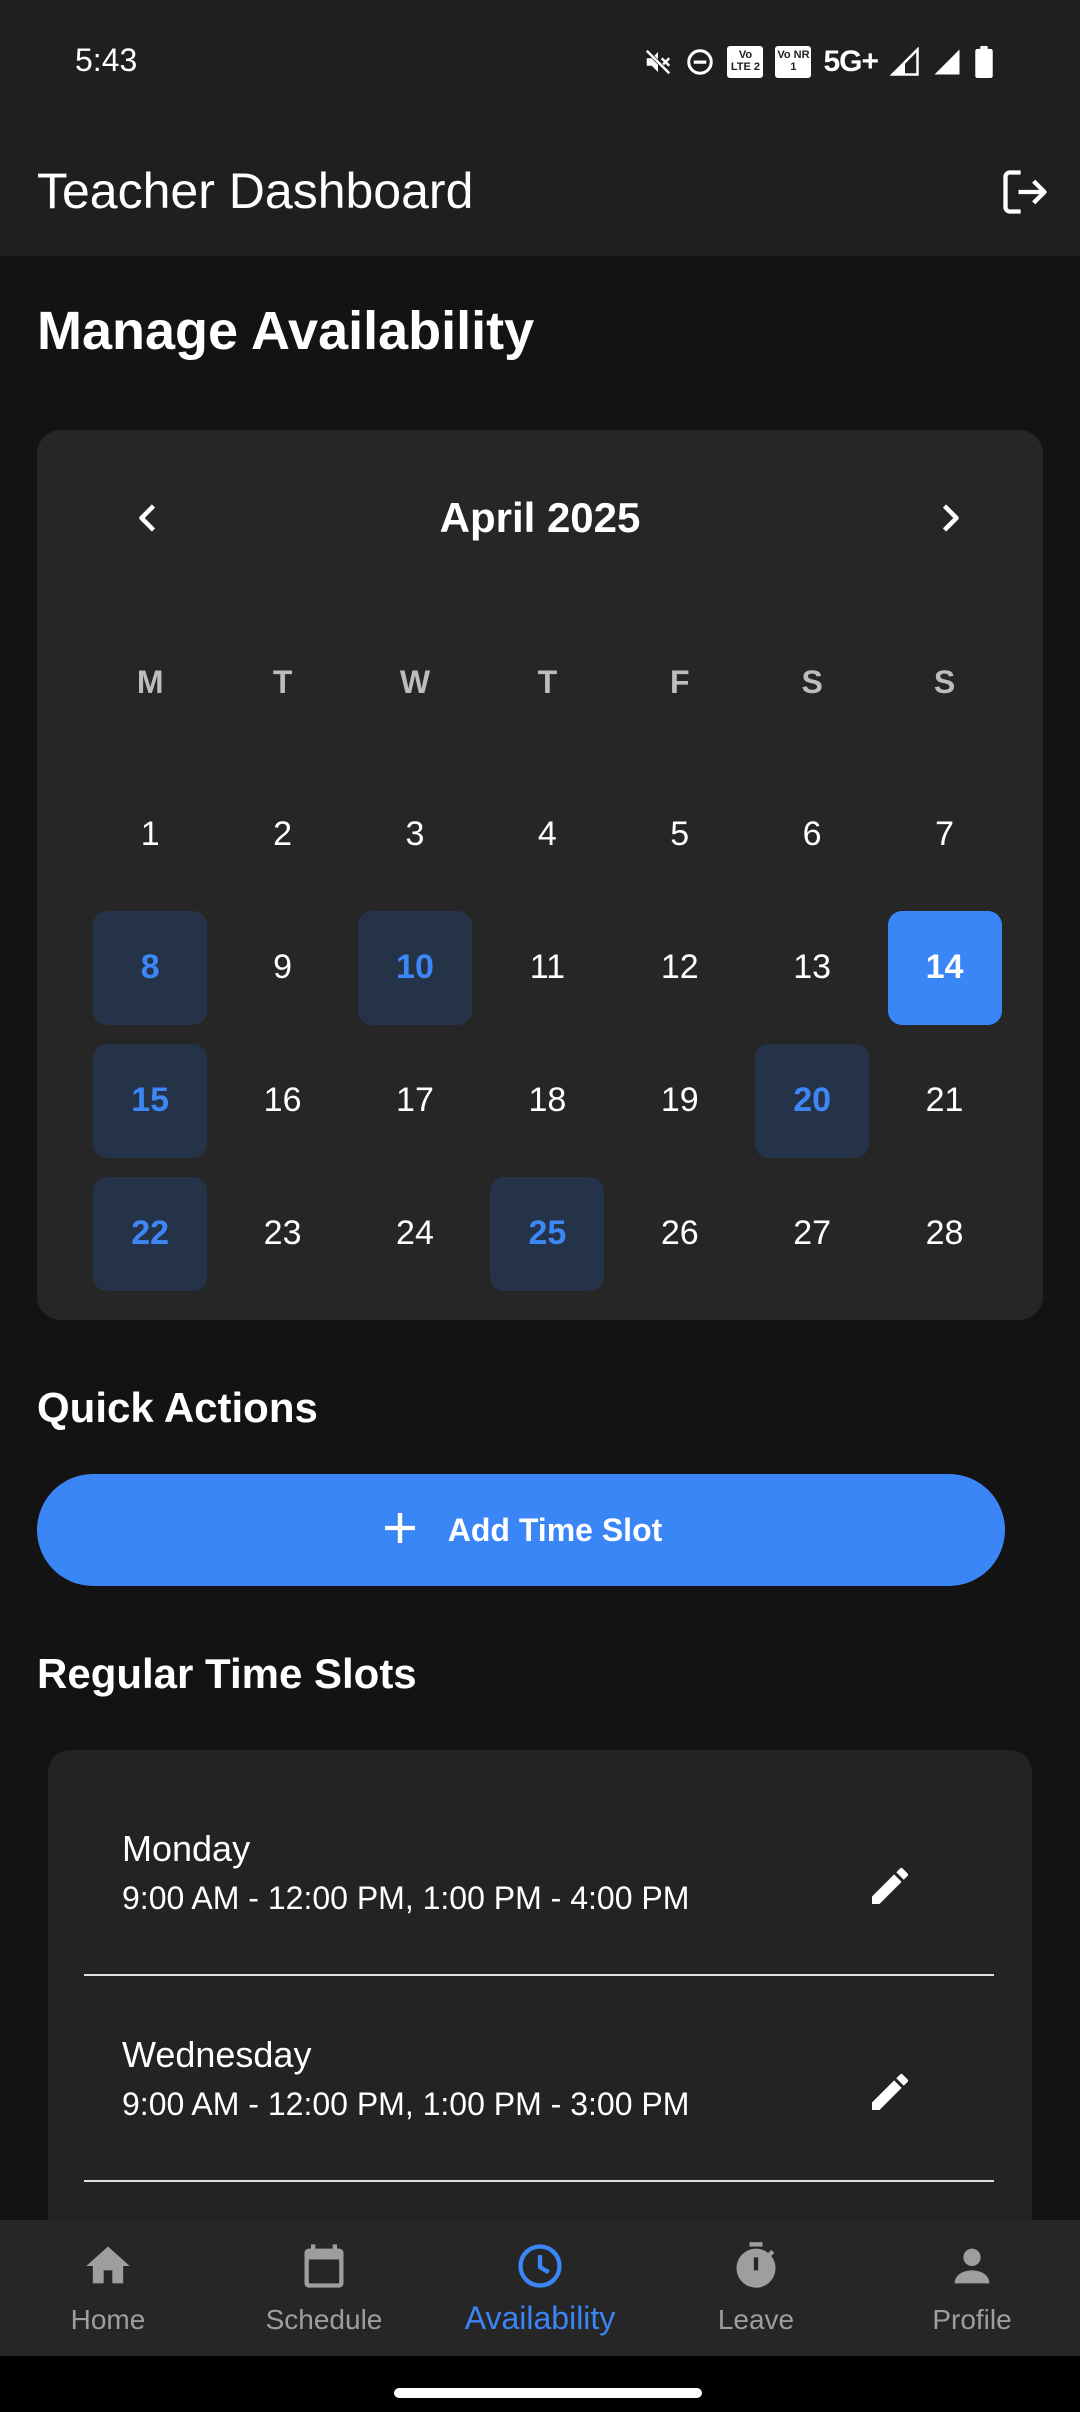 Image resolution: width=1080 pixels, height=2412 pixels. I want to click on calendar-day: 1, so click(150, 834).